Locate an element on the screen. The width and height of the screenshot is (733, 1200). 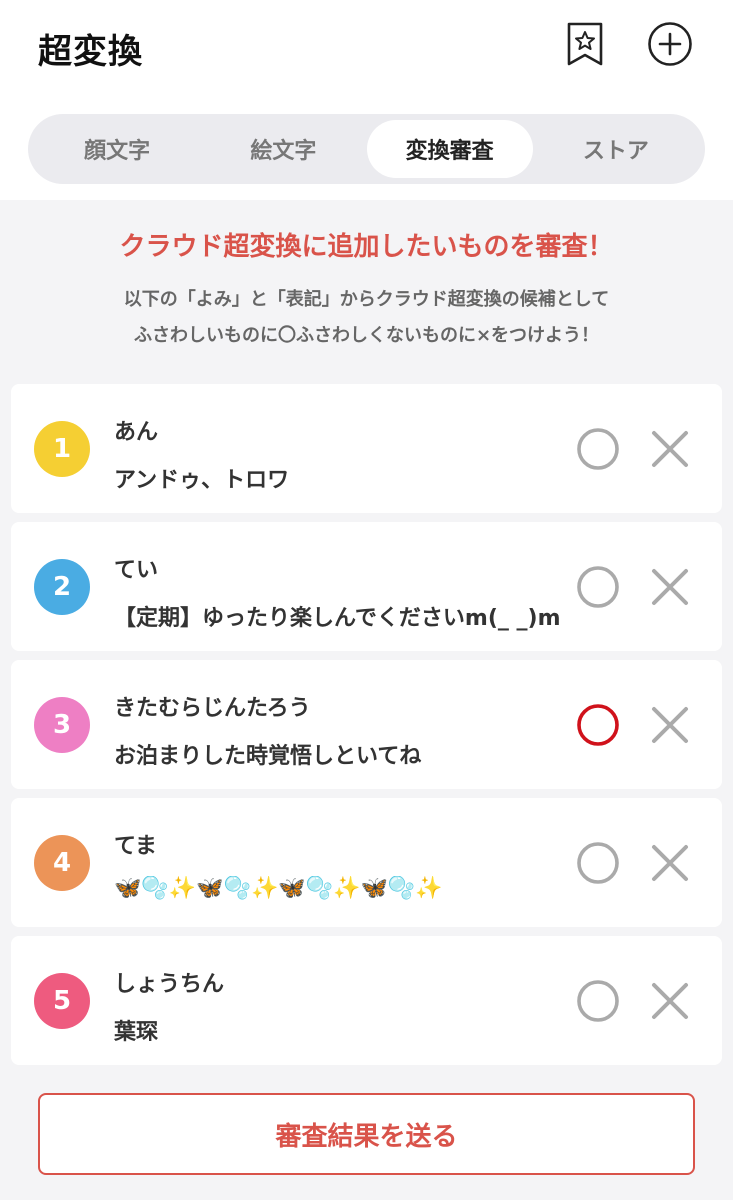
item-hyoki: アンドゥ、トロワ is located at coordinates (202, 480).